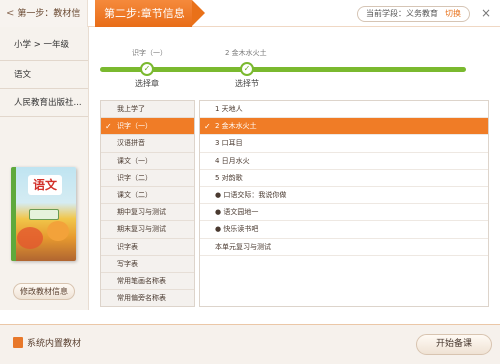 The image size is (500, 364). I want to click on textbook-cover-image: 语文, so click(43, 214).